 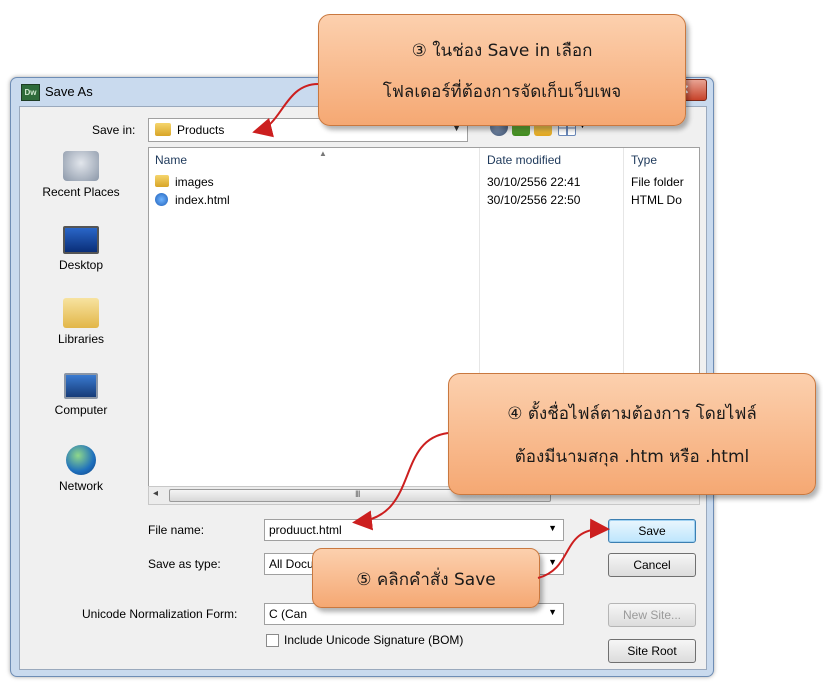 I want to click on file-type: File folder, so click(x=657, y=182).